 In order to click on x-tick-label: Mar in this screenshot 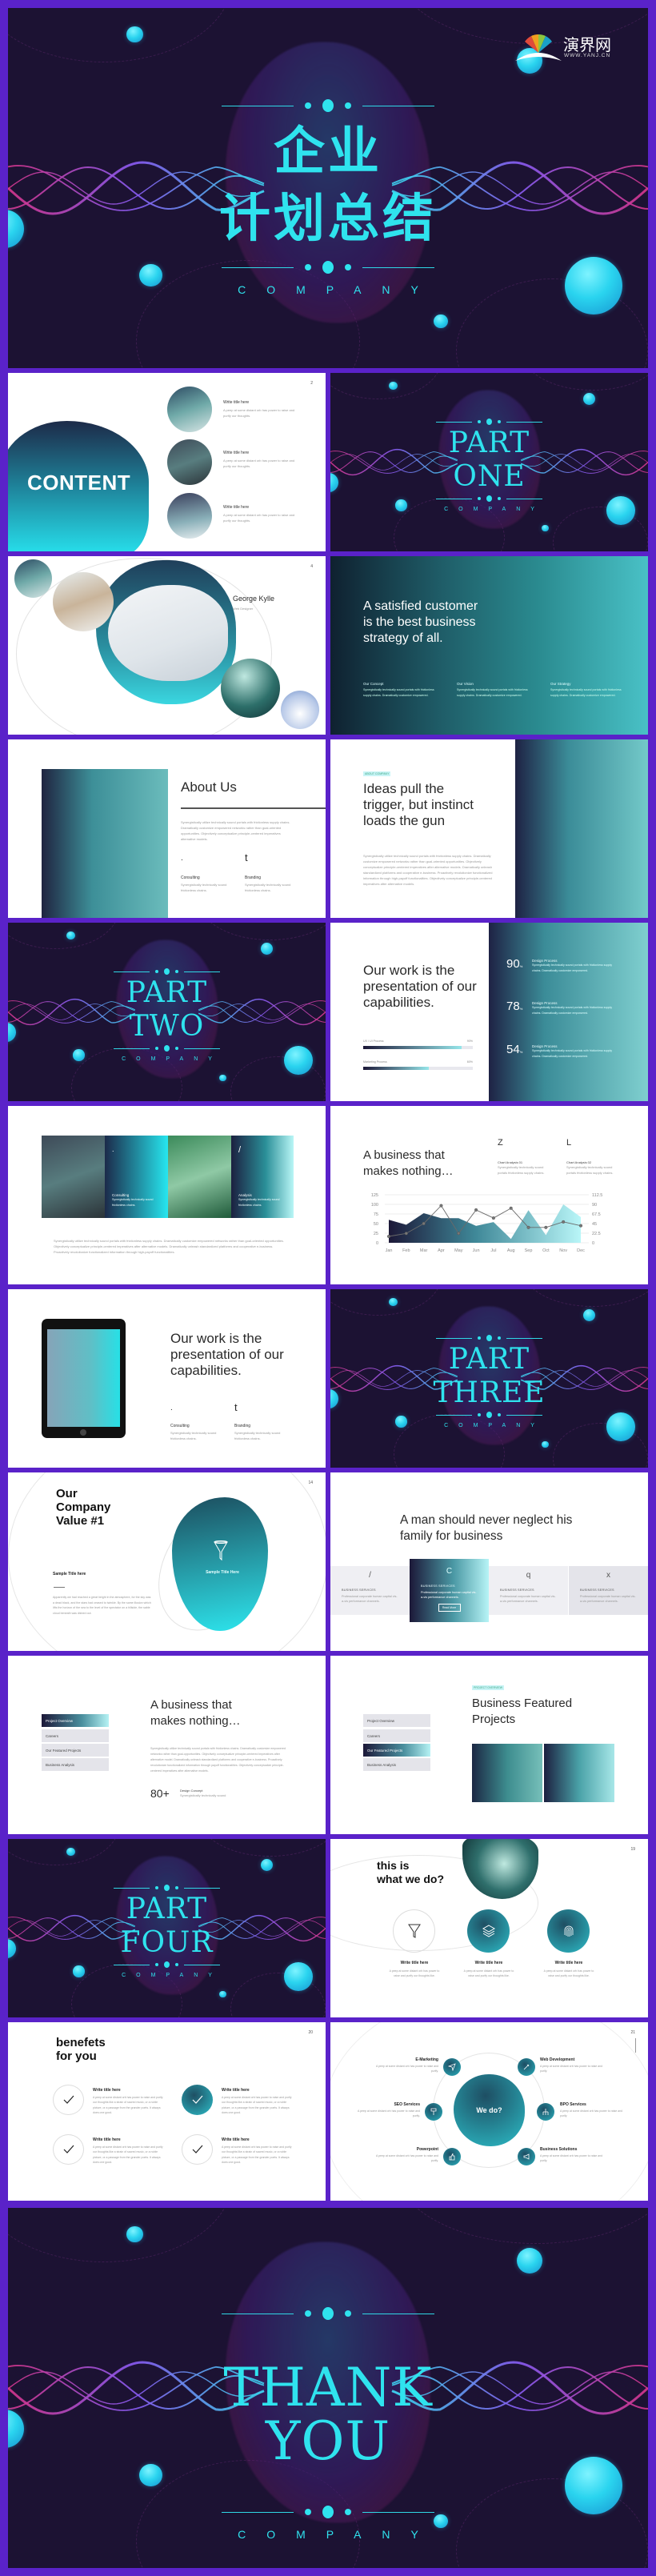, I will do `click(424, 1250)`.